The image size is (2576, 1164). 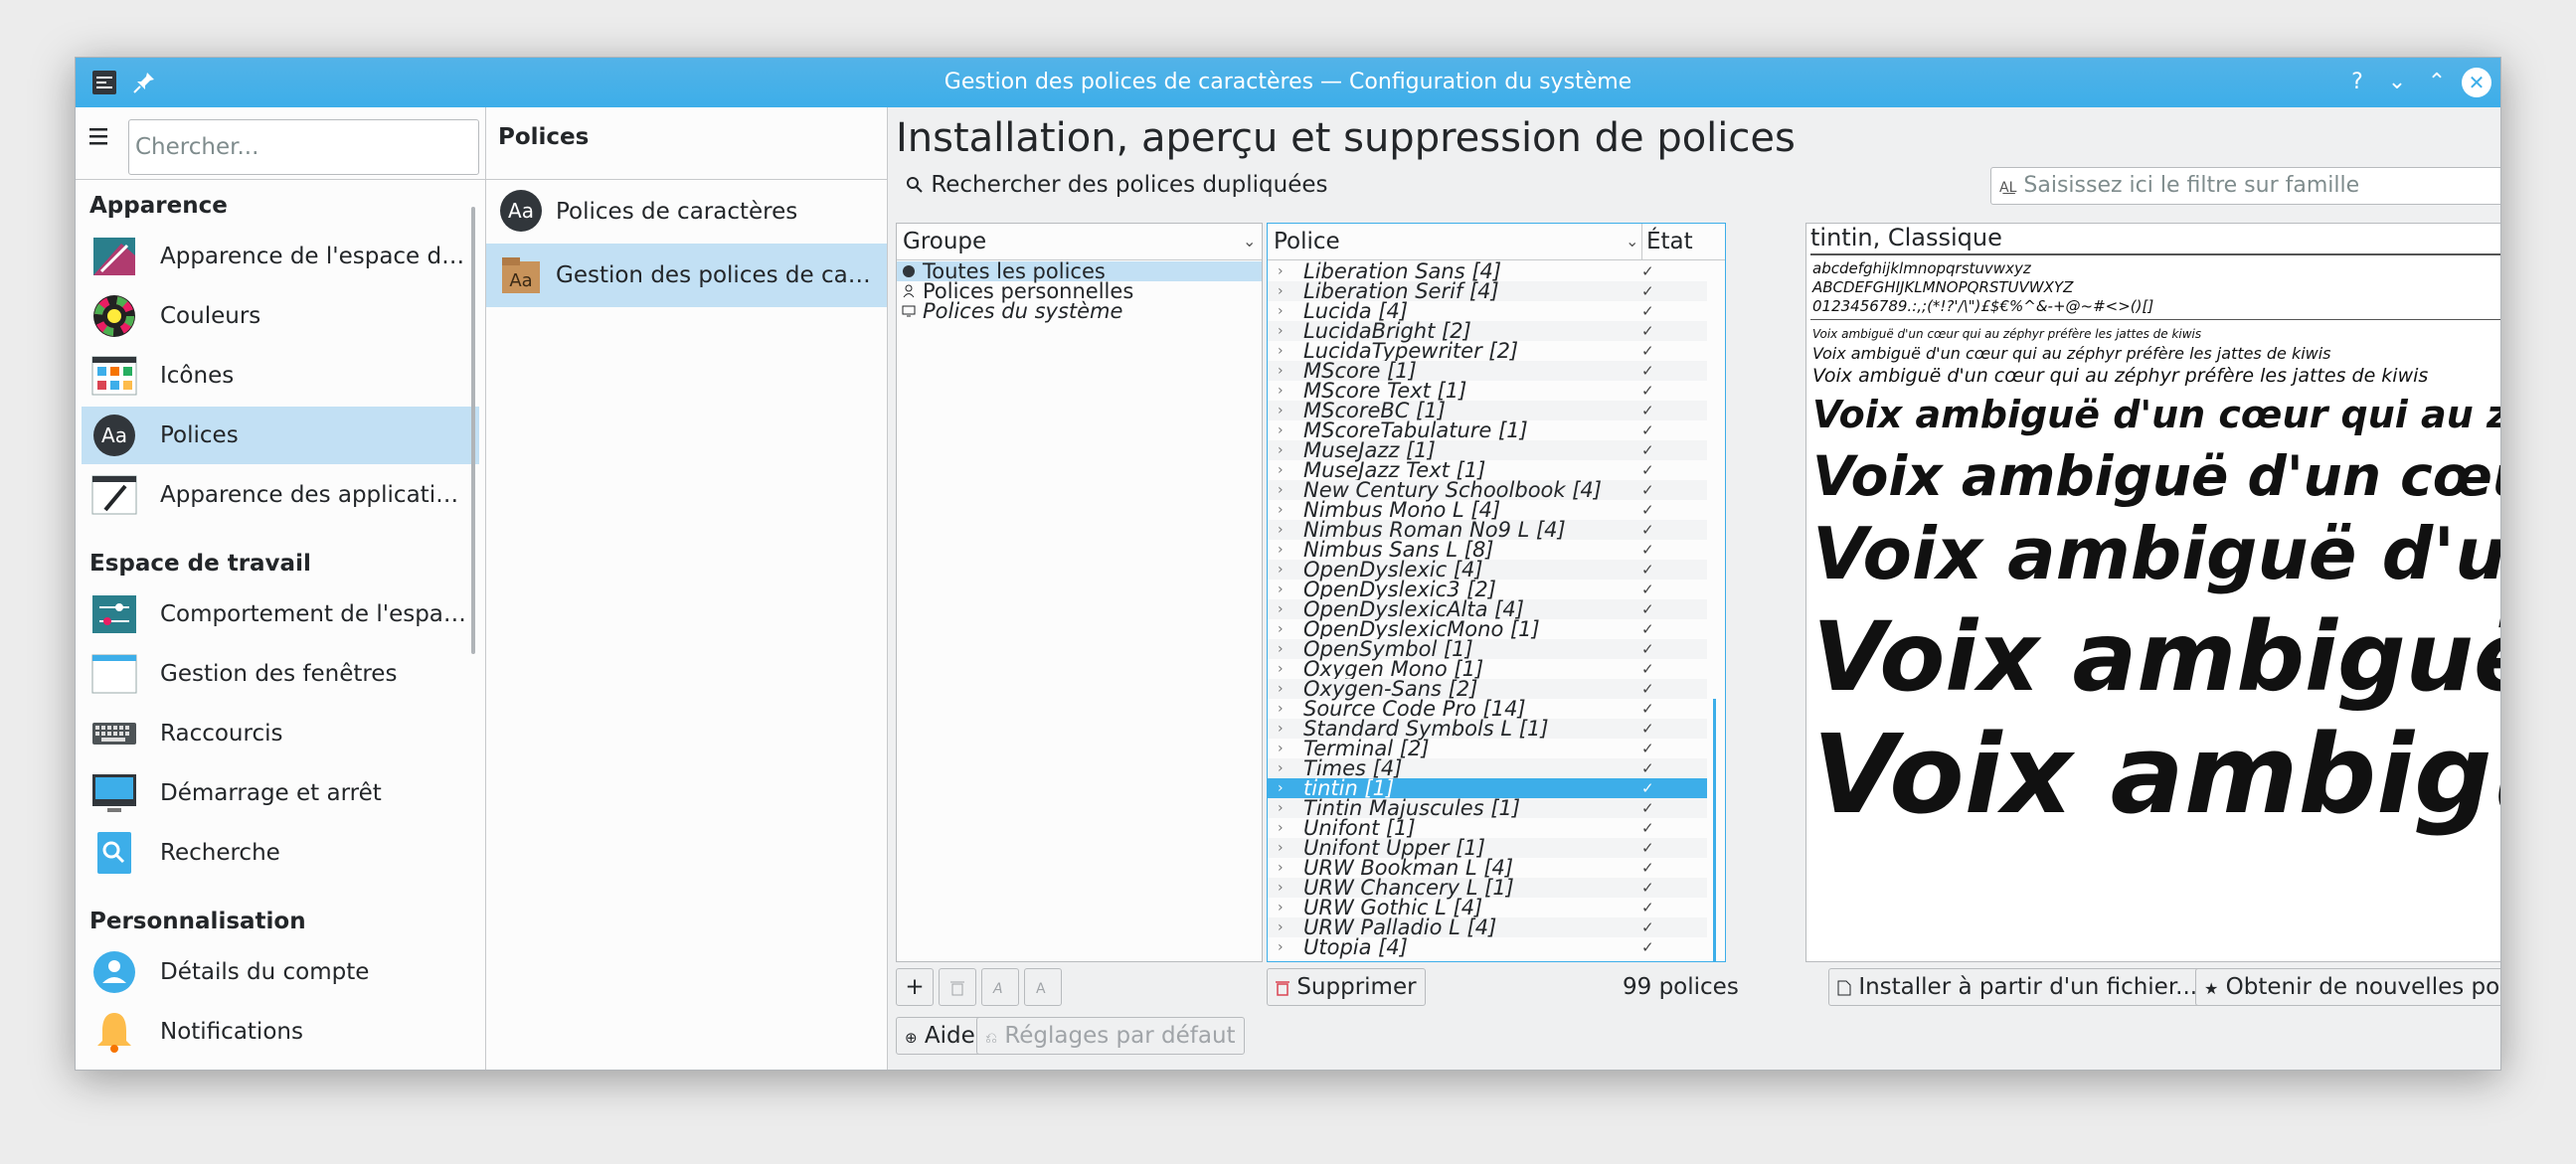 What do you see at coordinates (280, 614) in the screenshot?
I see `sidebar-item-workspace-behavior: Comportement de l'espace de travail` at bounding box center [280, 614].